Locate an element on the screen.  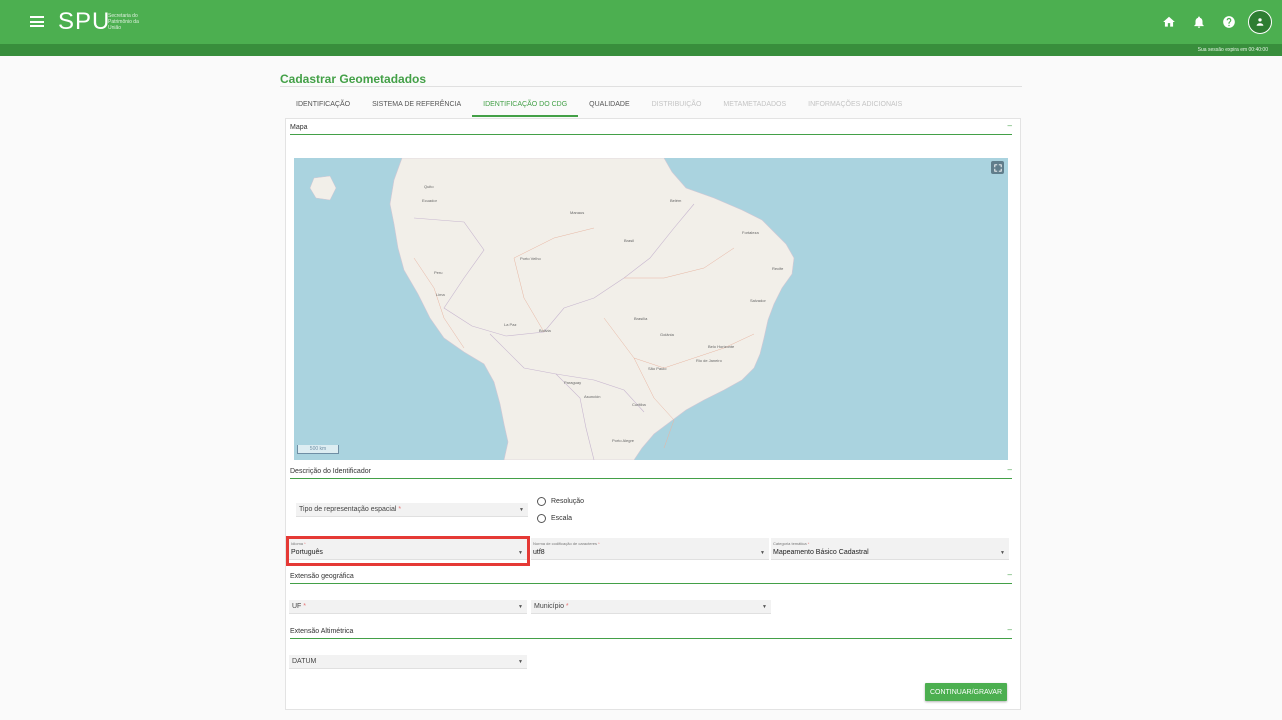
fullscreen-icon is located at coordinates (997, 167).